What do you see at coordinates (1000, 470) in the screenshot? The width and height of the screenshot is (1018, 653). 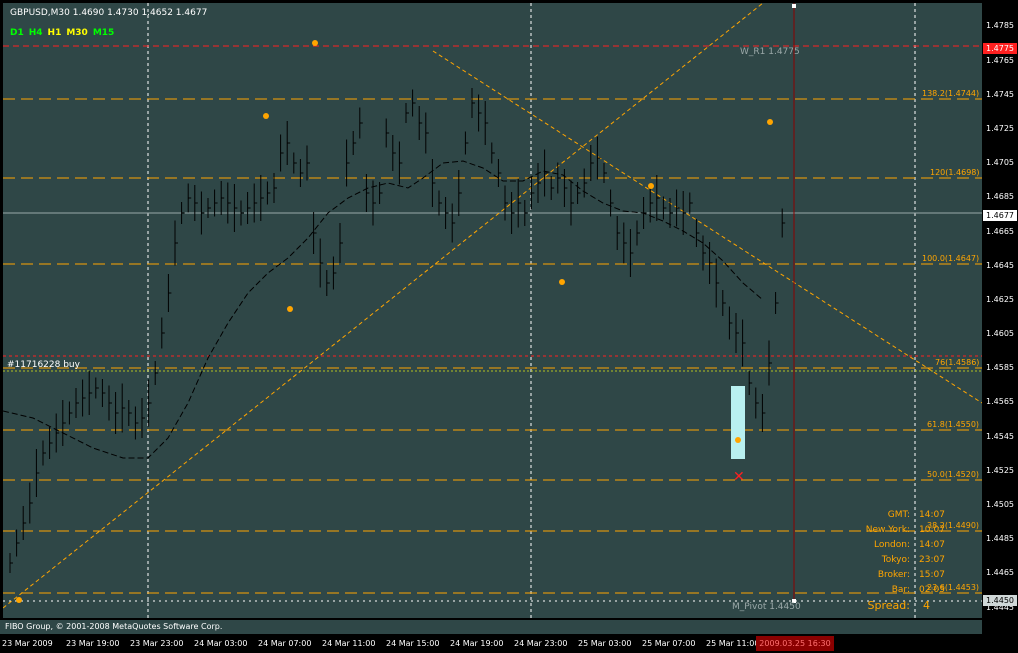 I see `price-tick: 1.4525` at bounding box center [1000, 470].